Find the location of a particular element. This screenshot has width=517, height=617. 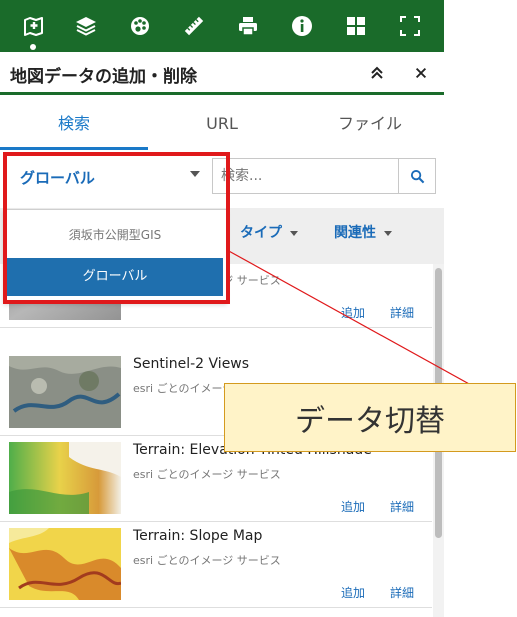

search-icon is located at coordinates (417, 176).